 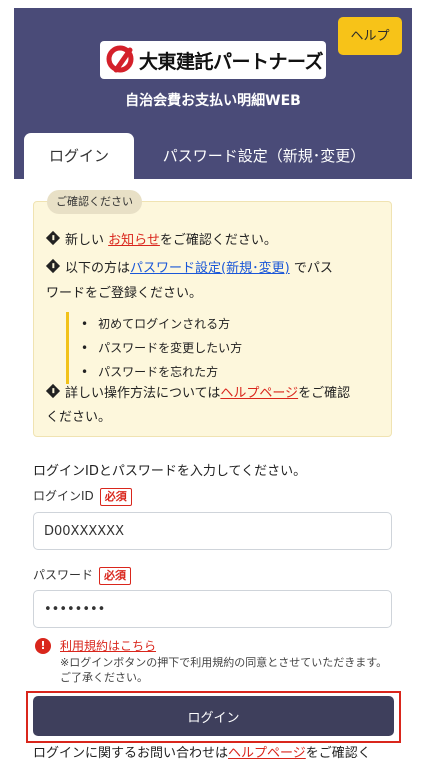 I want to click on login-button: ログイン, so click(x=213, y=716).